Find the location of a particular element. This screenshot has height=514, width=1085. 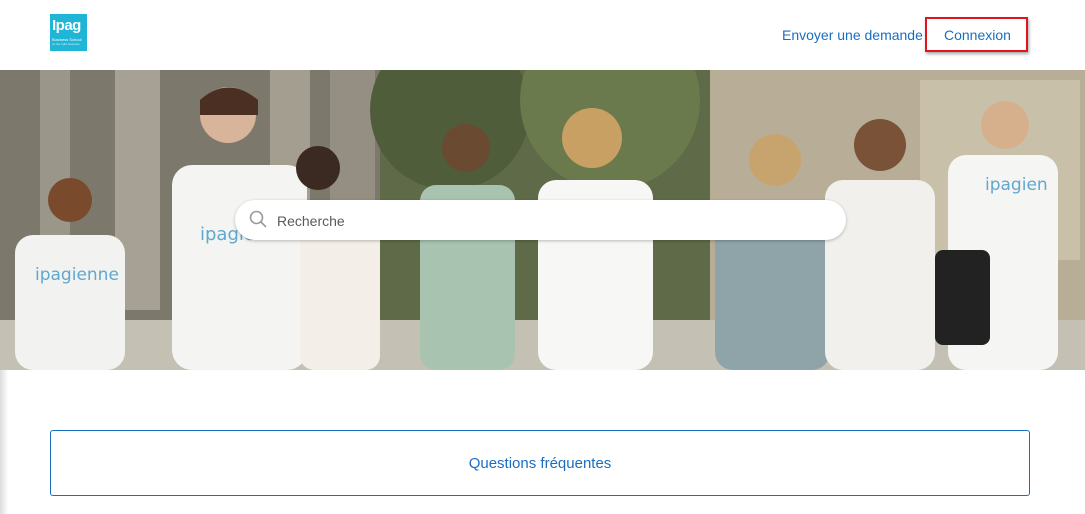

search-input is located at coordinates (552, 221).